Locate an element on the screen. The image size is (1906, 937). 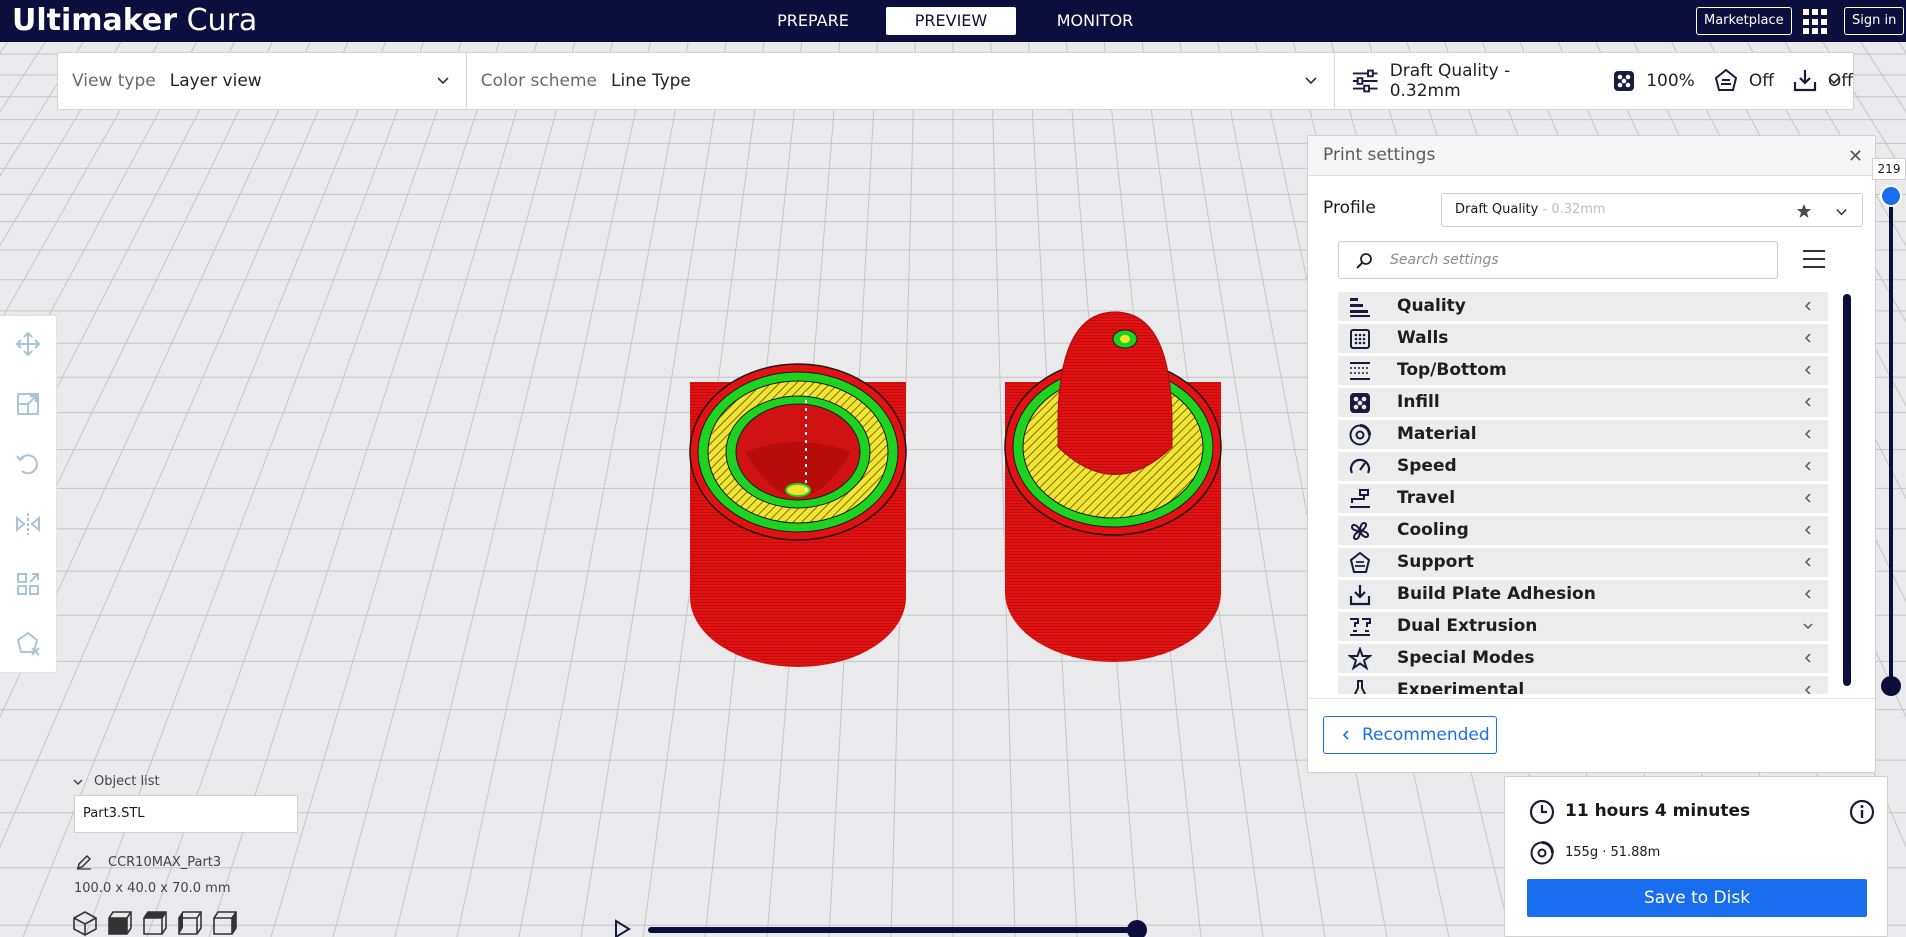
recommended-mode-button: Recommended is located at coordinates (1410, 735).